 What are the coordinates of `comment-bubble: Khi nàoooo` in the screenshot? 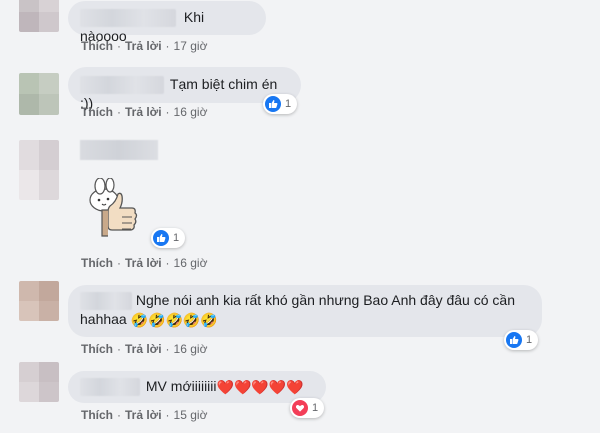 It's located at (167, 22).